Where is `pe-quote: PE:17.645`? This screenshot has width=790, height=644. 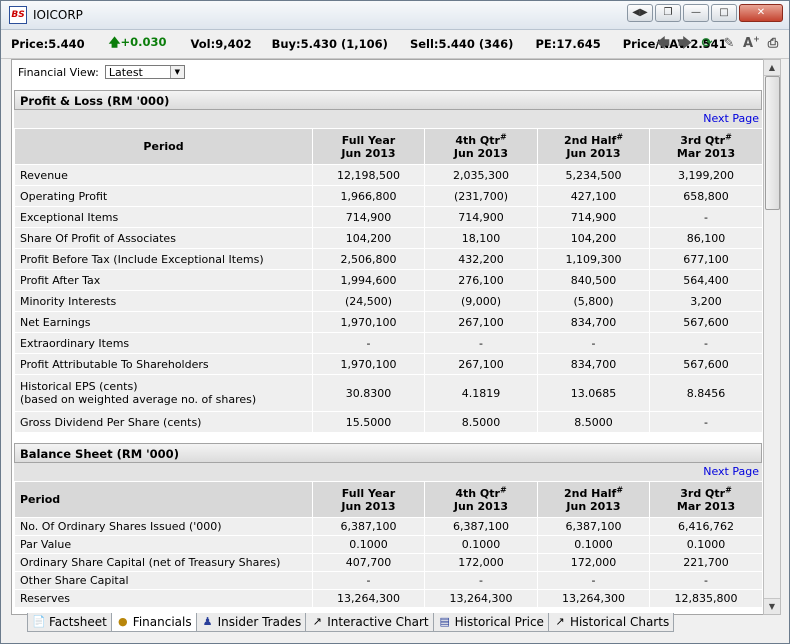 pe-quote: PE:17.645 is located at coordinates (568, 44).